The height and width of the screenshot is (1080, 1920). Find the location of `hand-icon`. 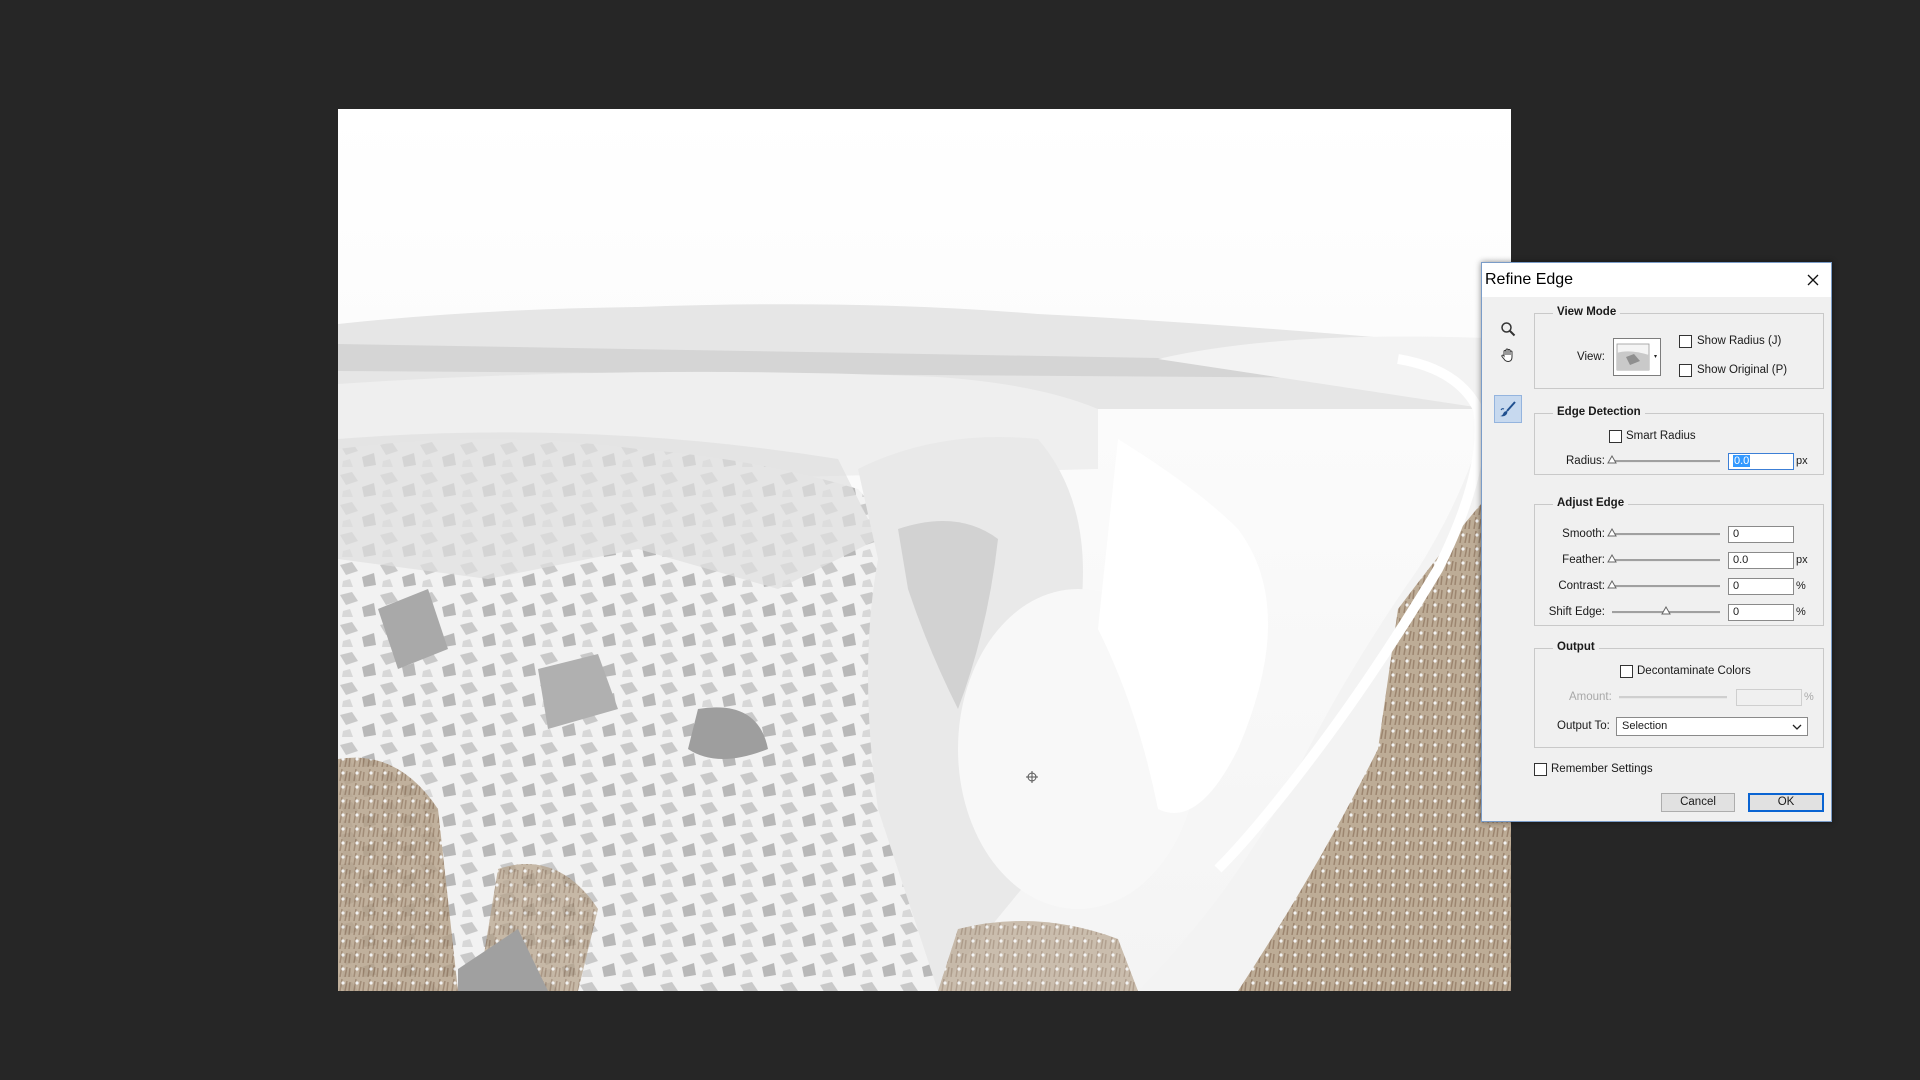

hand-icon is located at coordinates (1507, 355).